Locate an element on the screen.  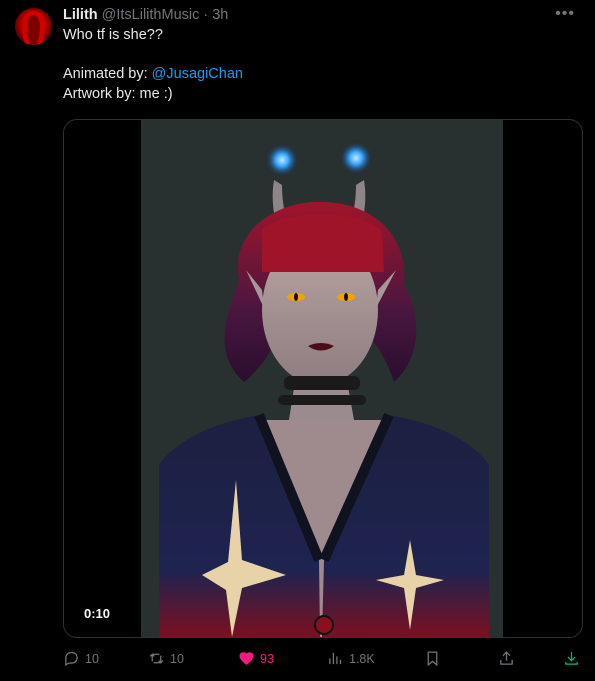
views-count: 1.8K is located at coordinates (362, 658).